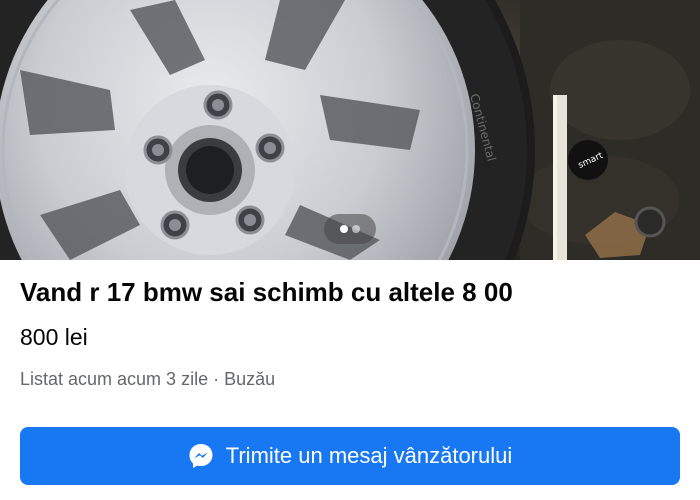 This screenshot has height=500, width=700. Describe the element at coordinates (148, 379) in the screenshot. I see `listing-meta: Listat acum acum 3 zile · Buzău` at that location.